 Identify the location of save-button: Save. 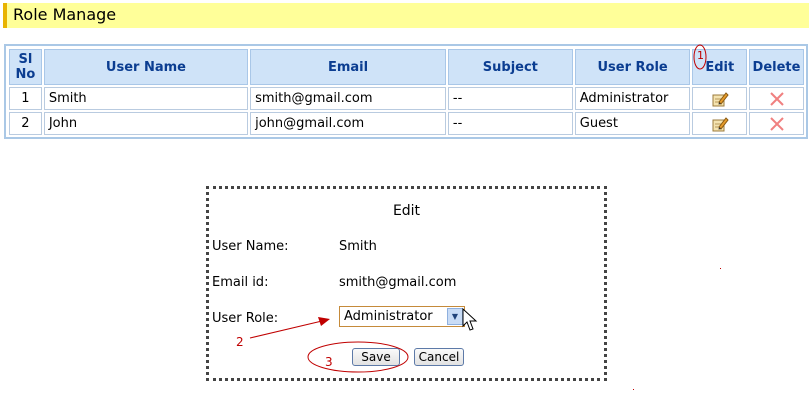
(376, 357).